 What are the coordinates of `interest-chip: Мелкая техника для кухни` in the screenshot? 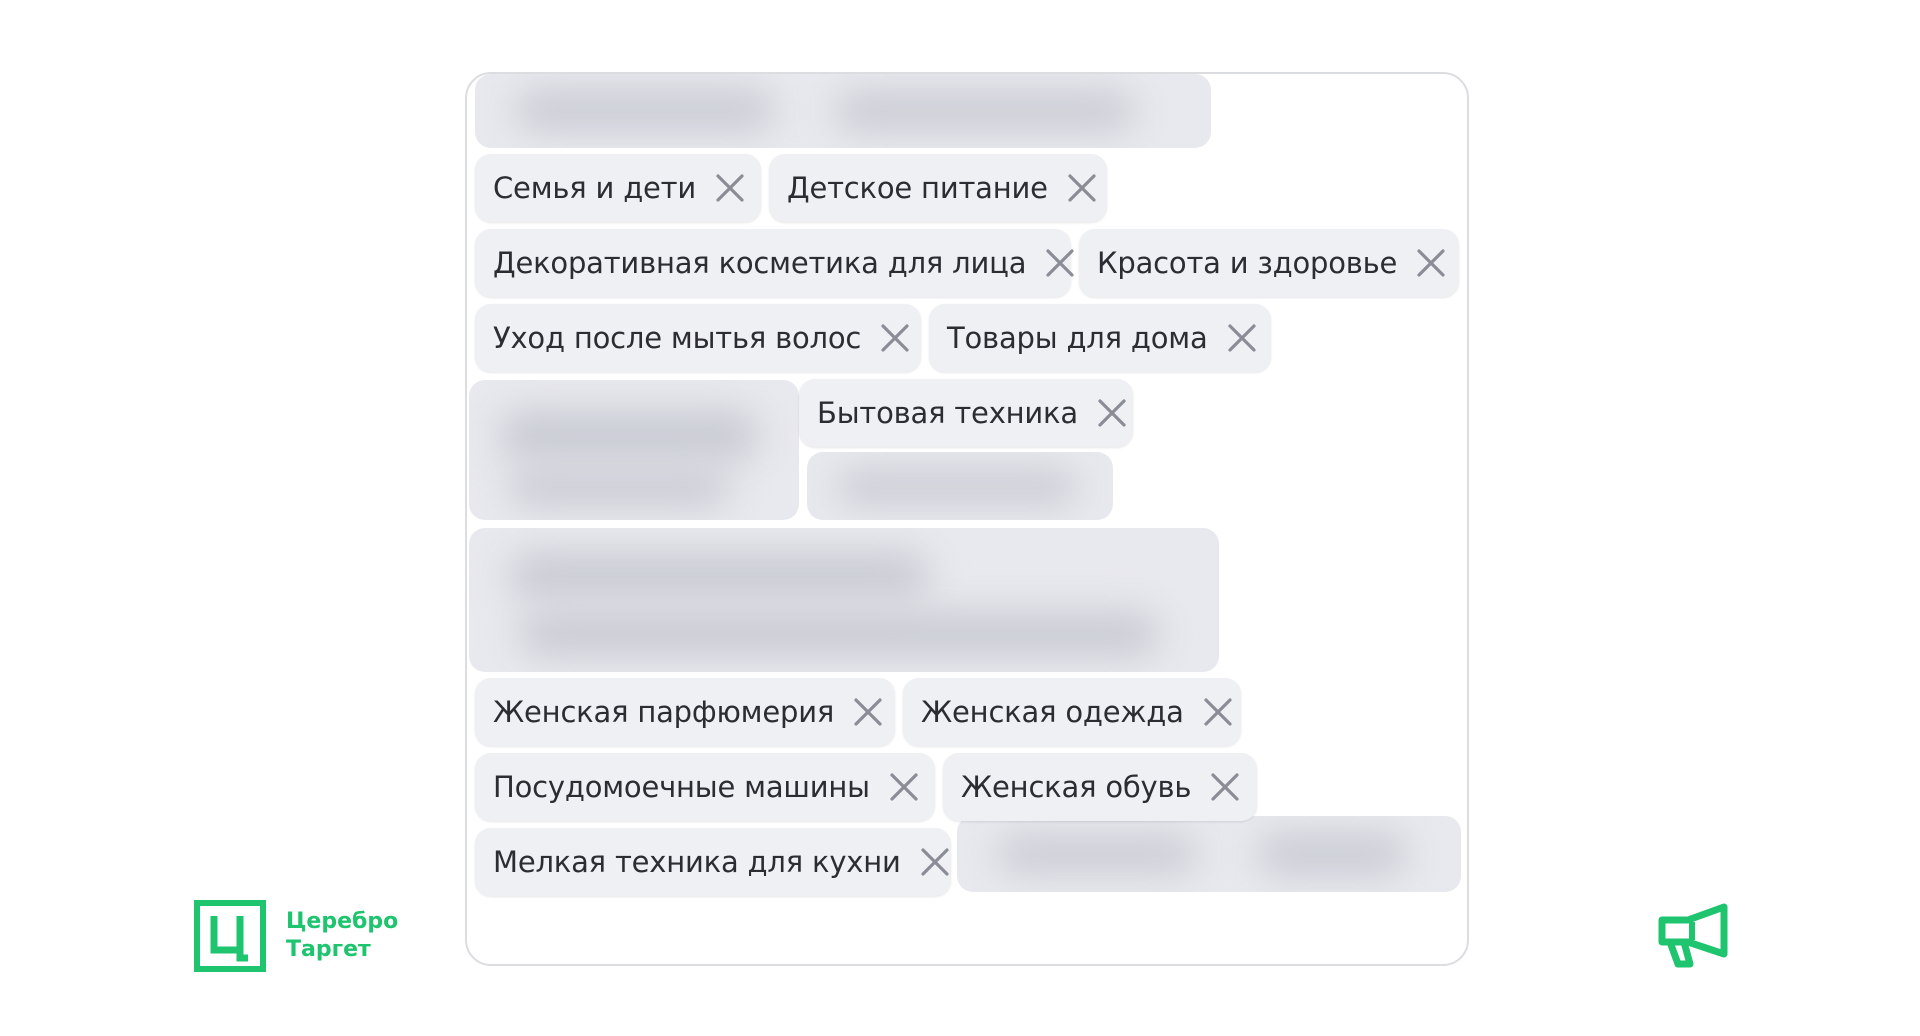 It's located at (713, 862).